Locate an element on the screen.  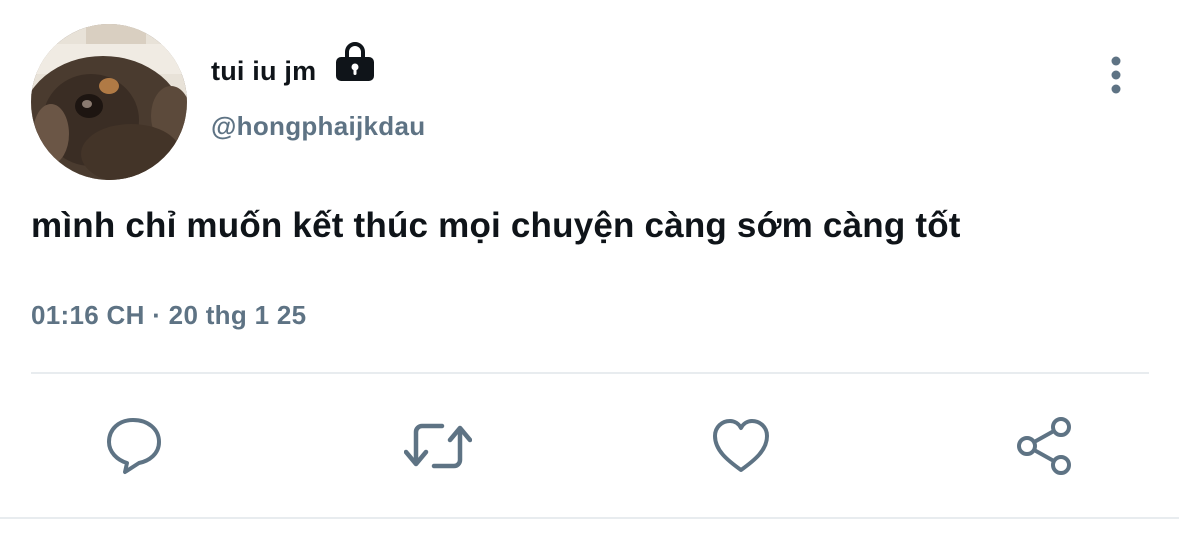
tweet-timestamp: 01:16 CH · 20 thg 1 25 is located at coordinates (168, 315).